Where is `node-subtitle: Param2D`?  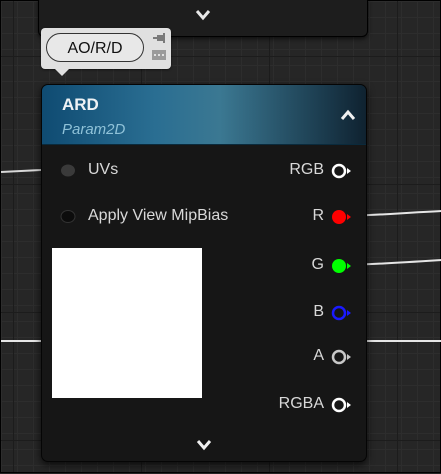 node-subtitle: Param2D is located at coordinates (94, 129).